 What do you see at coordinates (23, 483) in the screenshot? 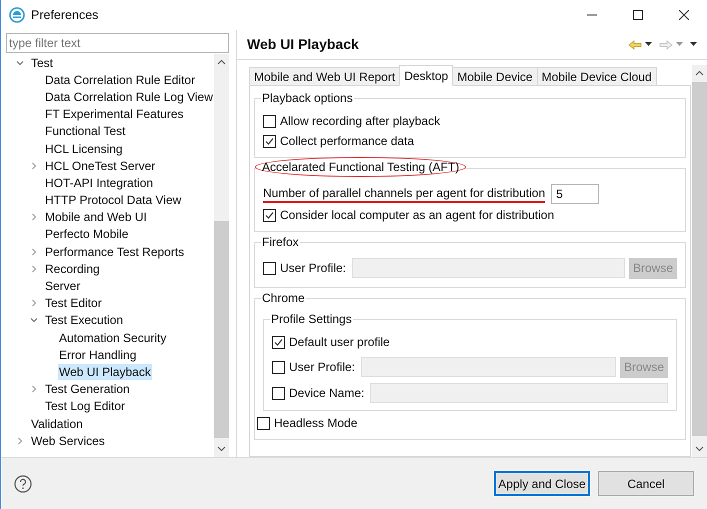
I see `help-icon` at bounding box center [23, 483].